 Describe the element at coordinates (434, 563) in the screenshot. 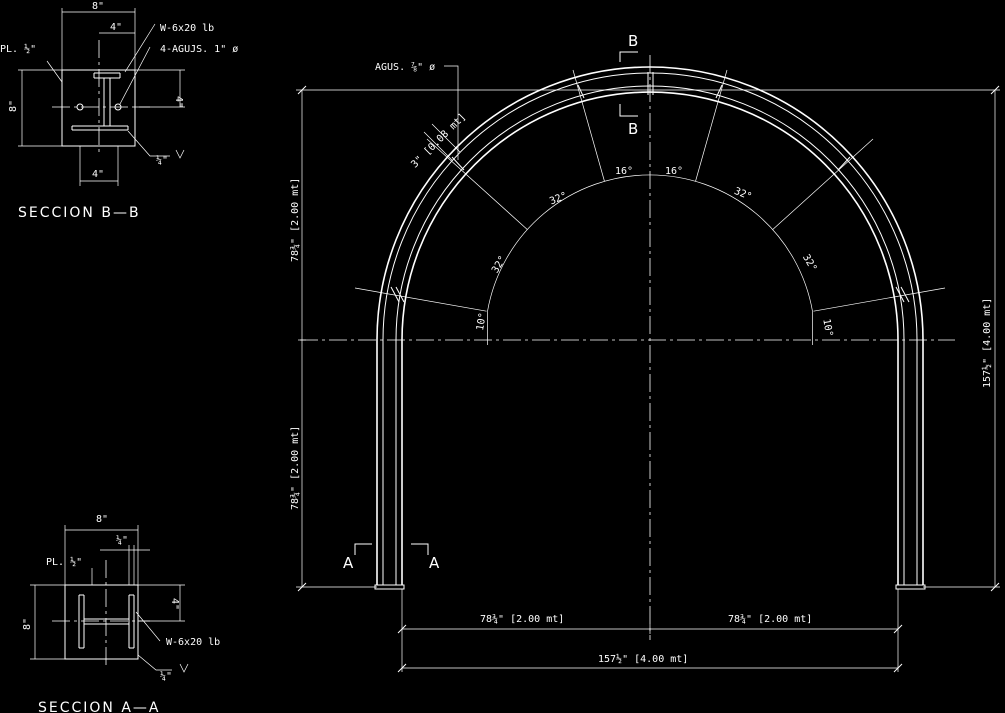

I see `cut-a-right: A` at that location.